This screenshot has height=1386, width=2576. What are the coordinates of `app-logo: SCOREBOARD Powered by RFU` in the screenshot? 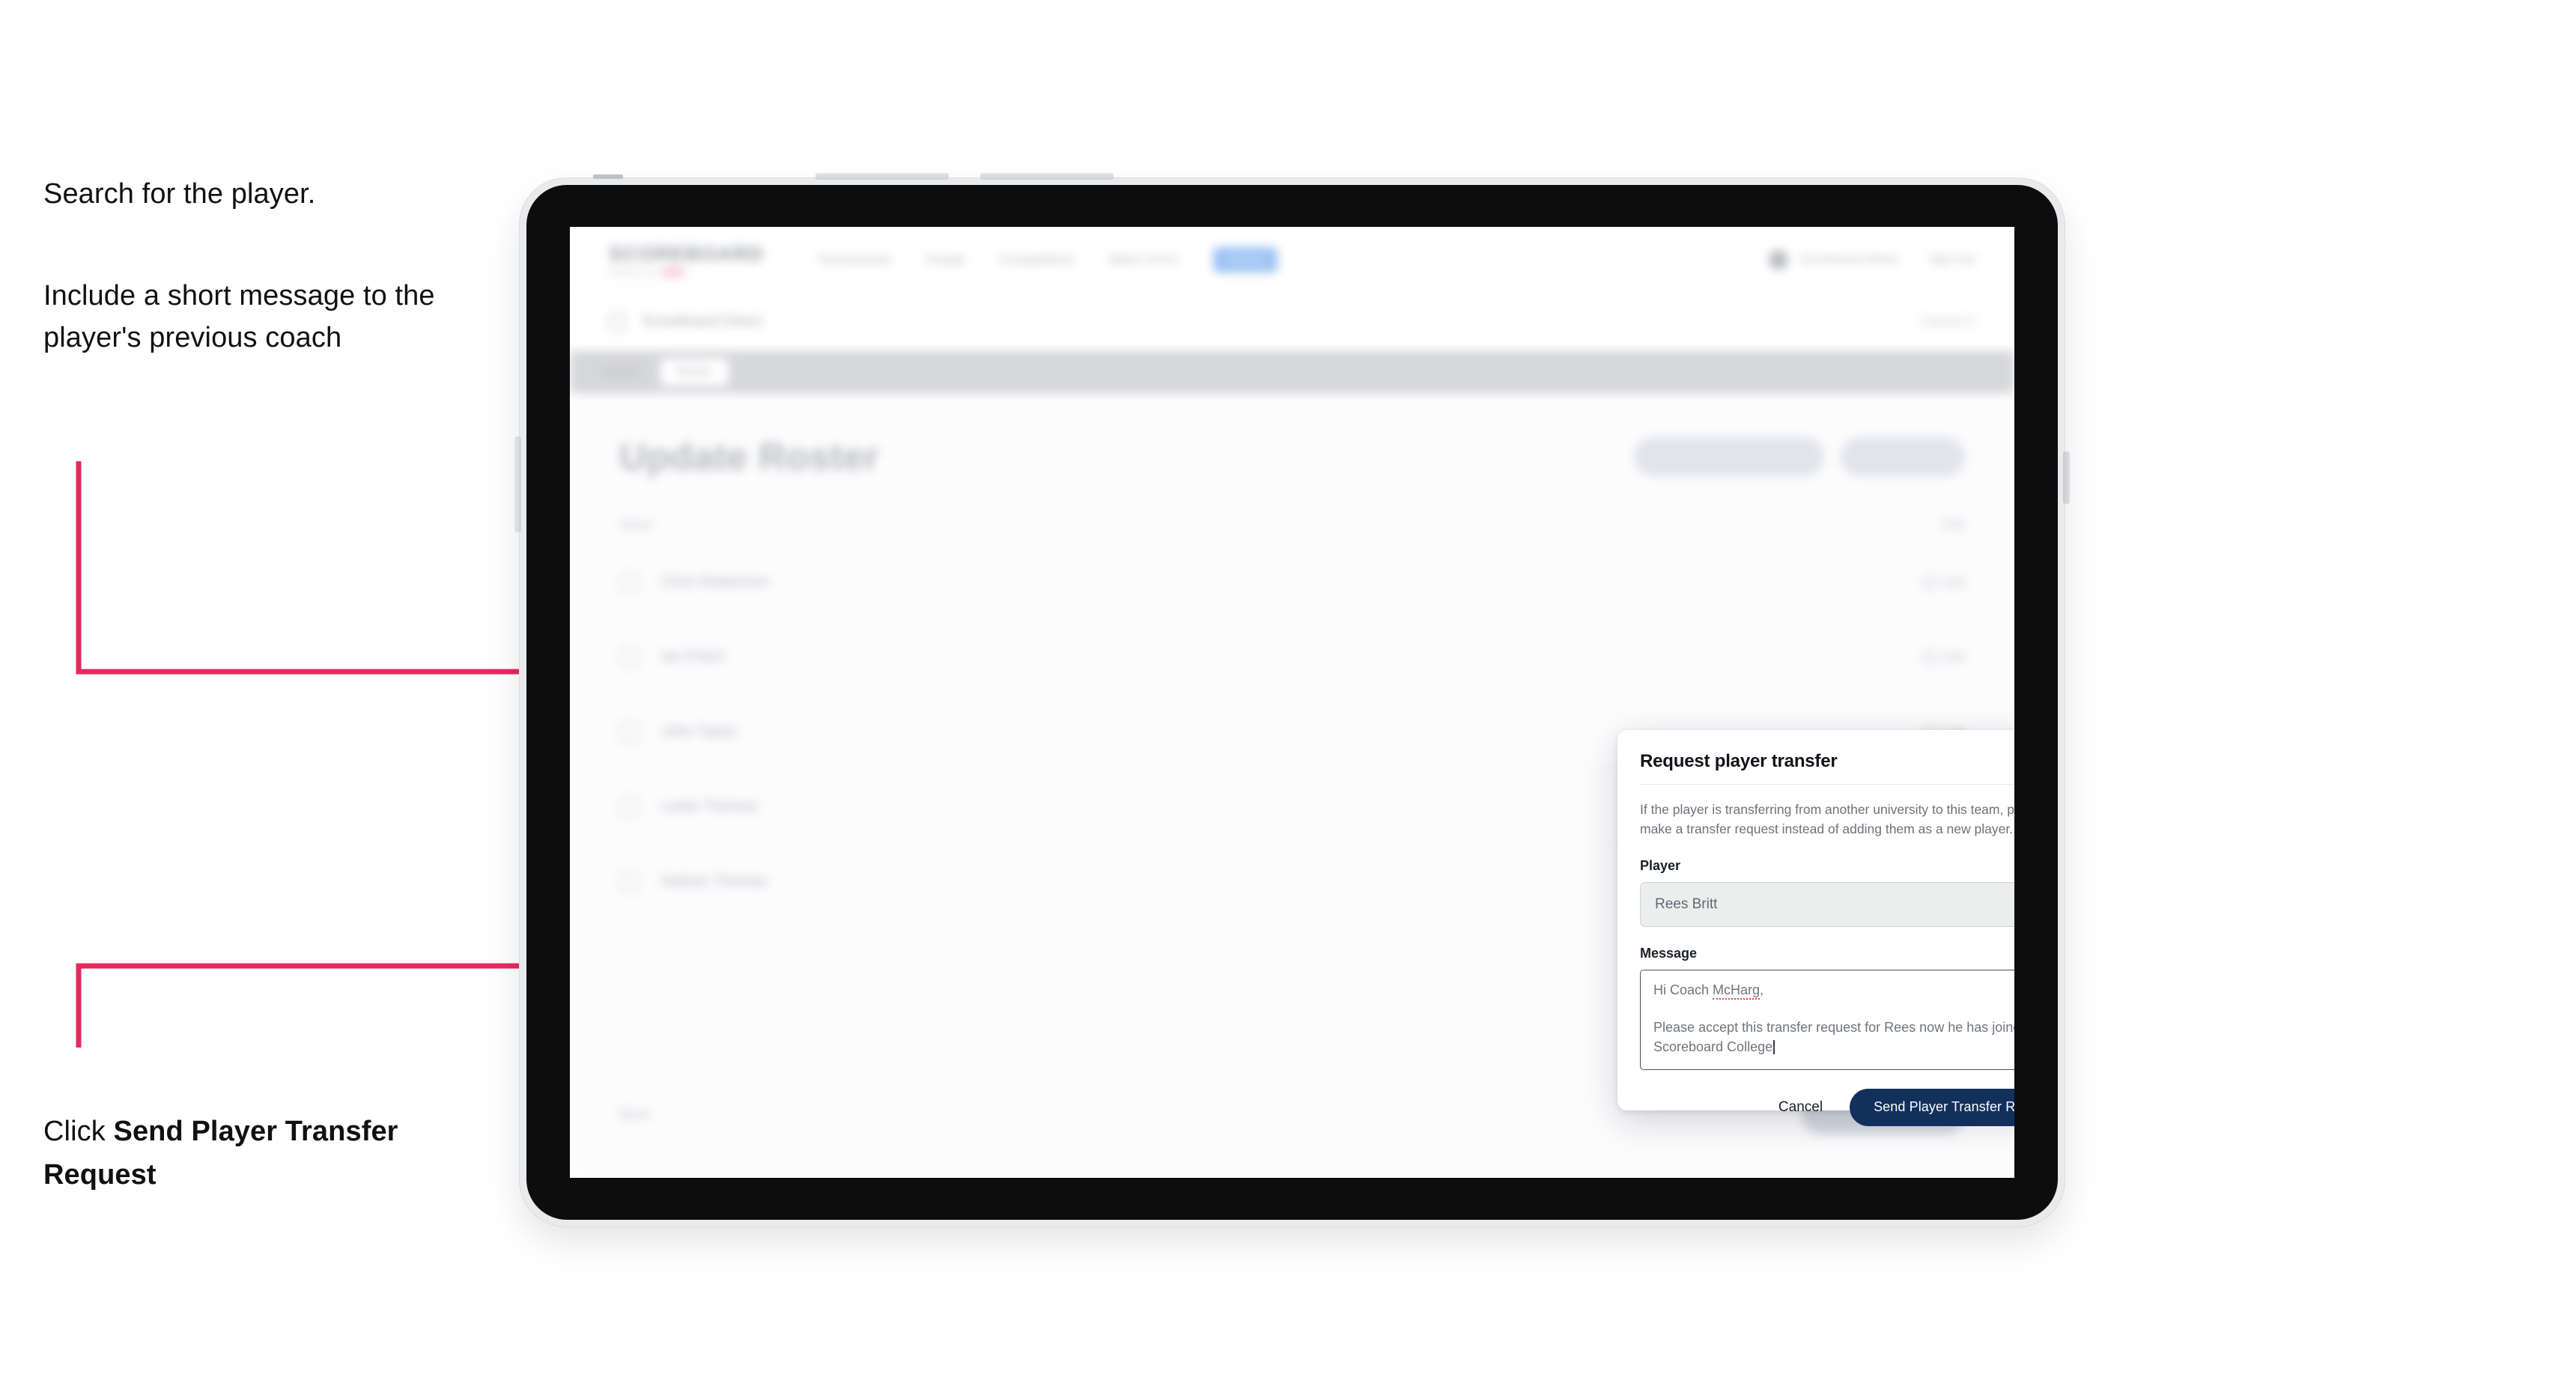 It's located at (686, 260).